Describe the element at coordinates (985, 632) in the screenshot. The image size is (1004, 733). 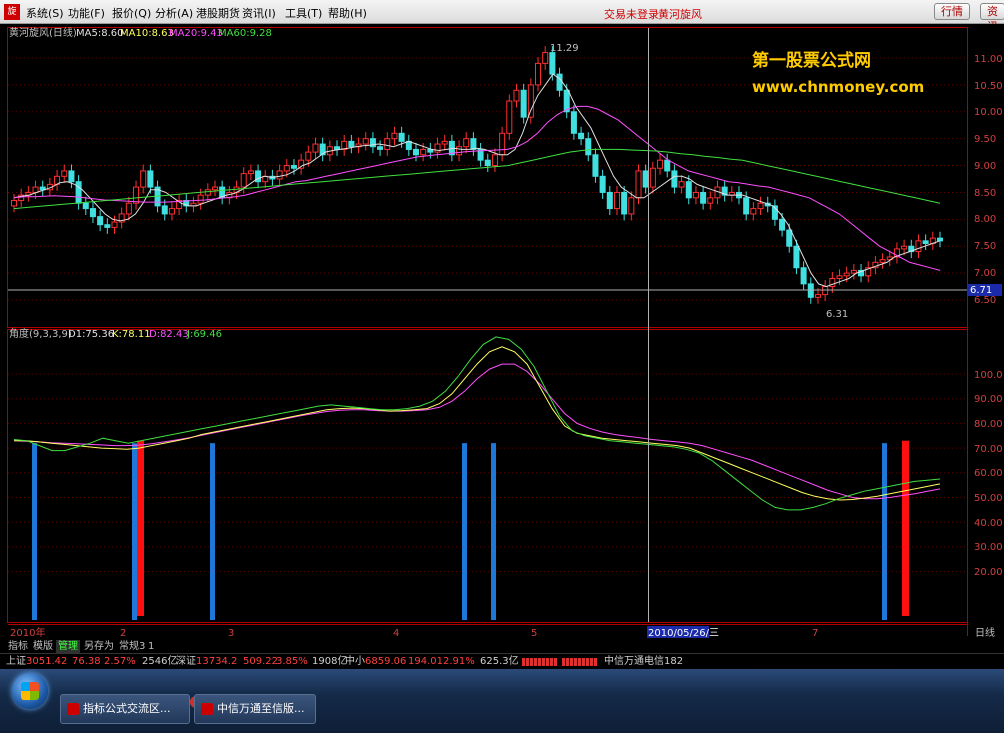
I see `period-label: 日线` at that location.